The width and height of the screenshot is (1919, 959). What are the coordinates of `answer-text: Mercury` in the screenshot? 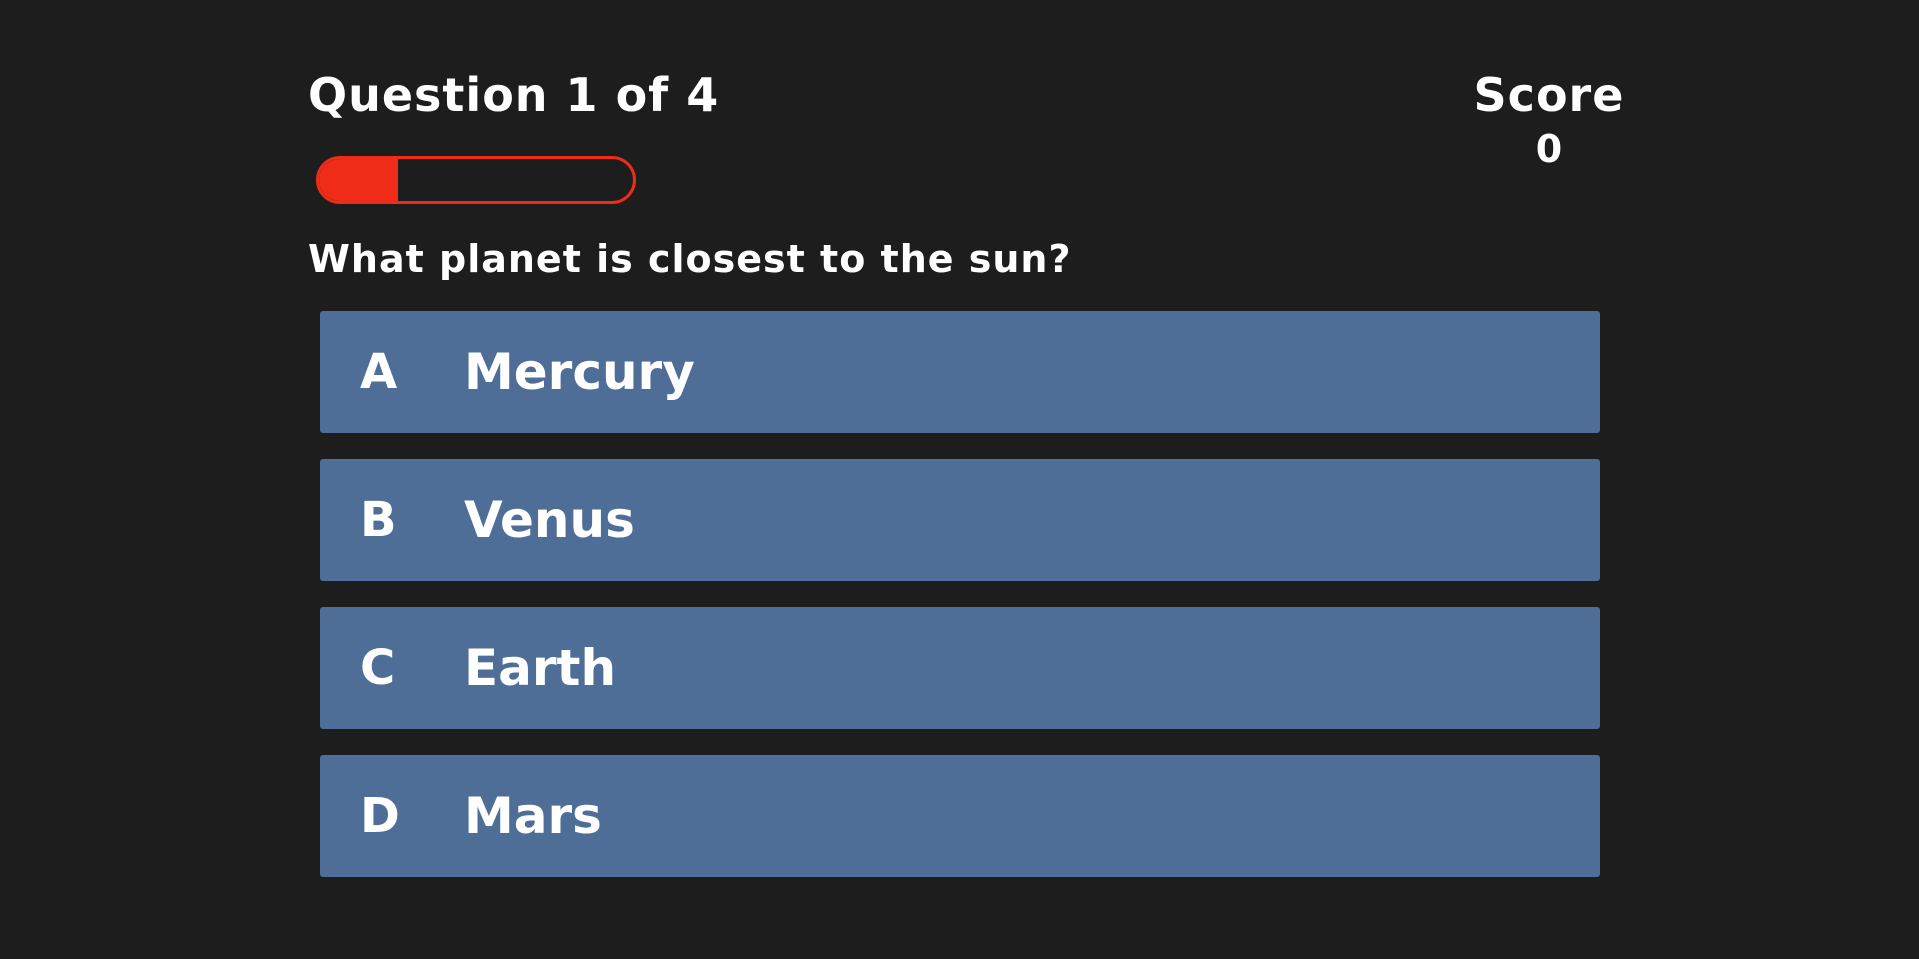 It's located at (579, 372).